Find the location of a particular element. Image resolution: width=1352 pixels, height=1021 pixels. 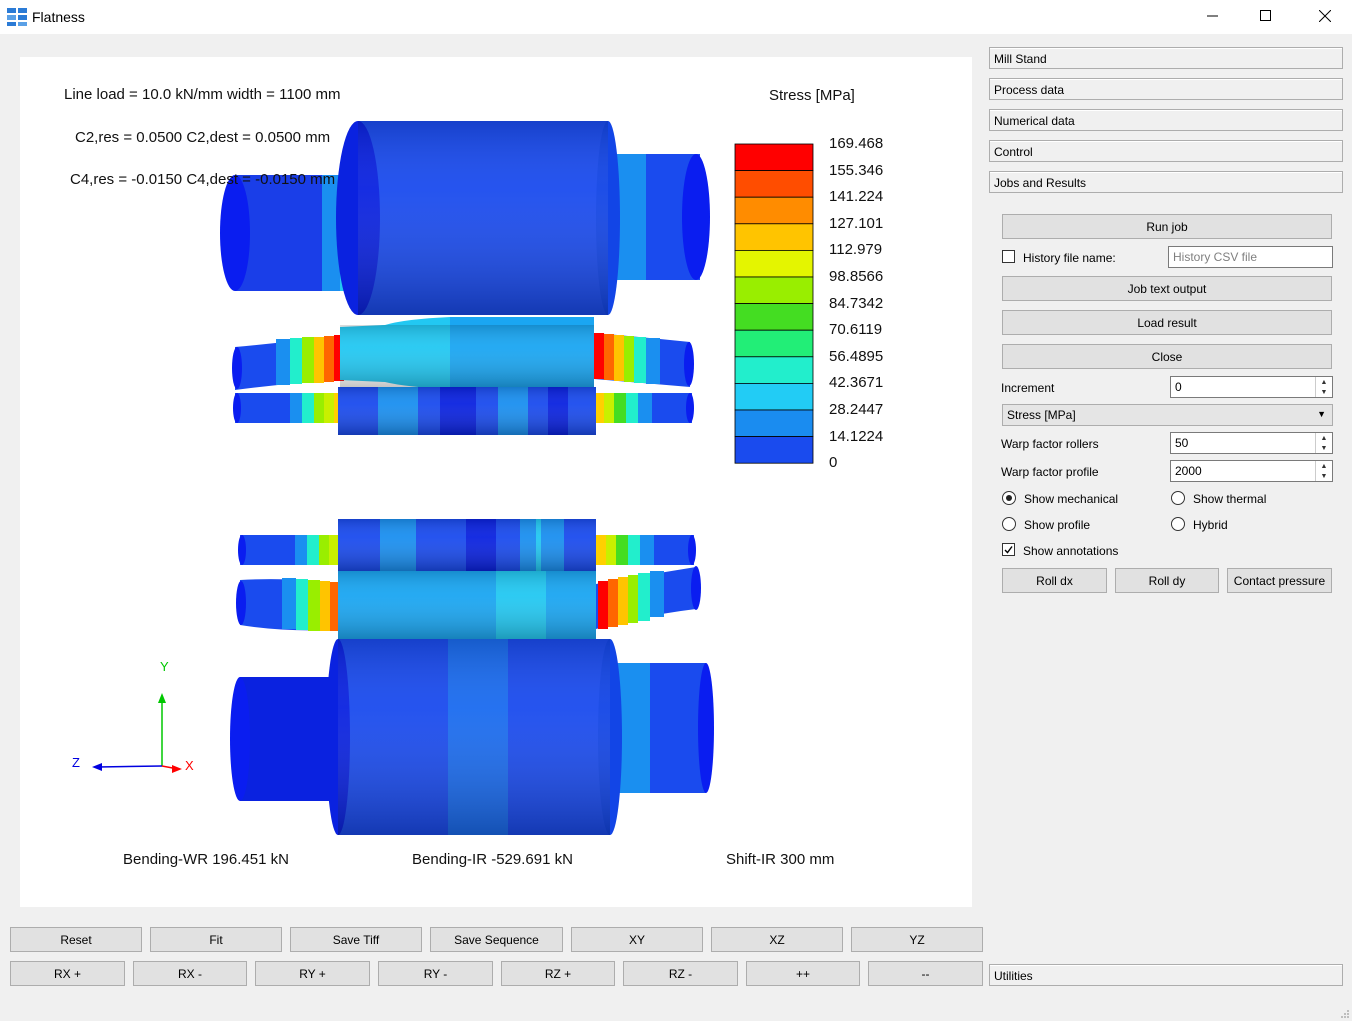

history-file-checkbox is located at coordinates (1008, 256).